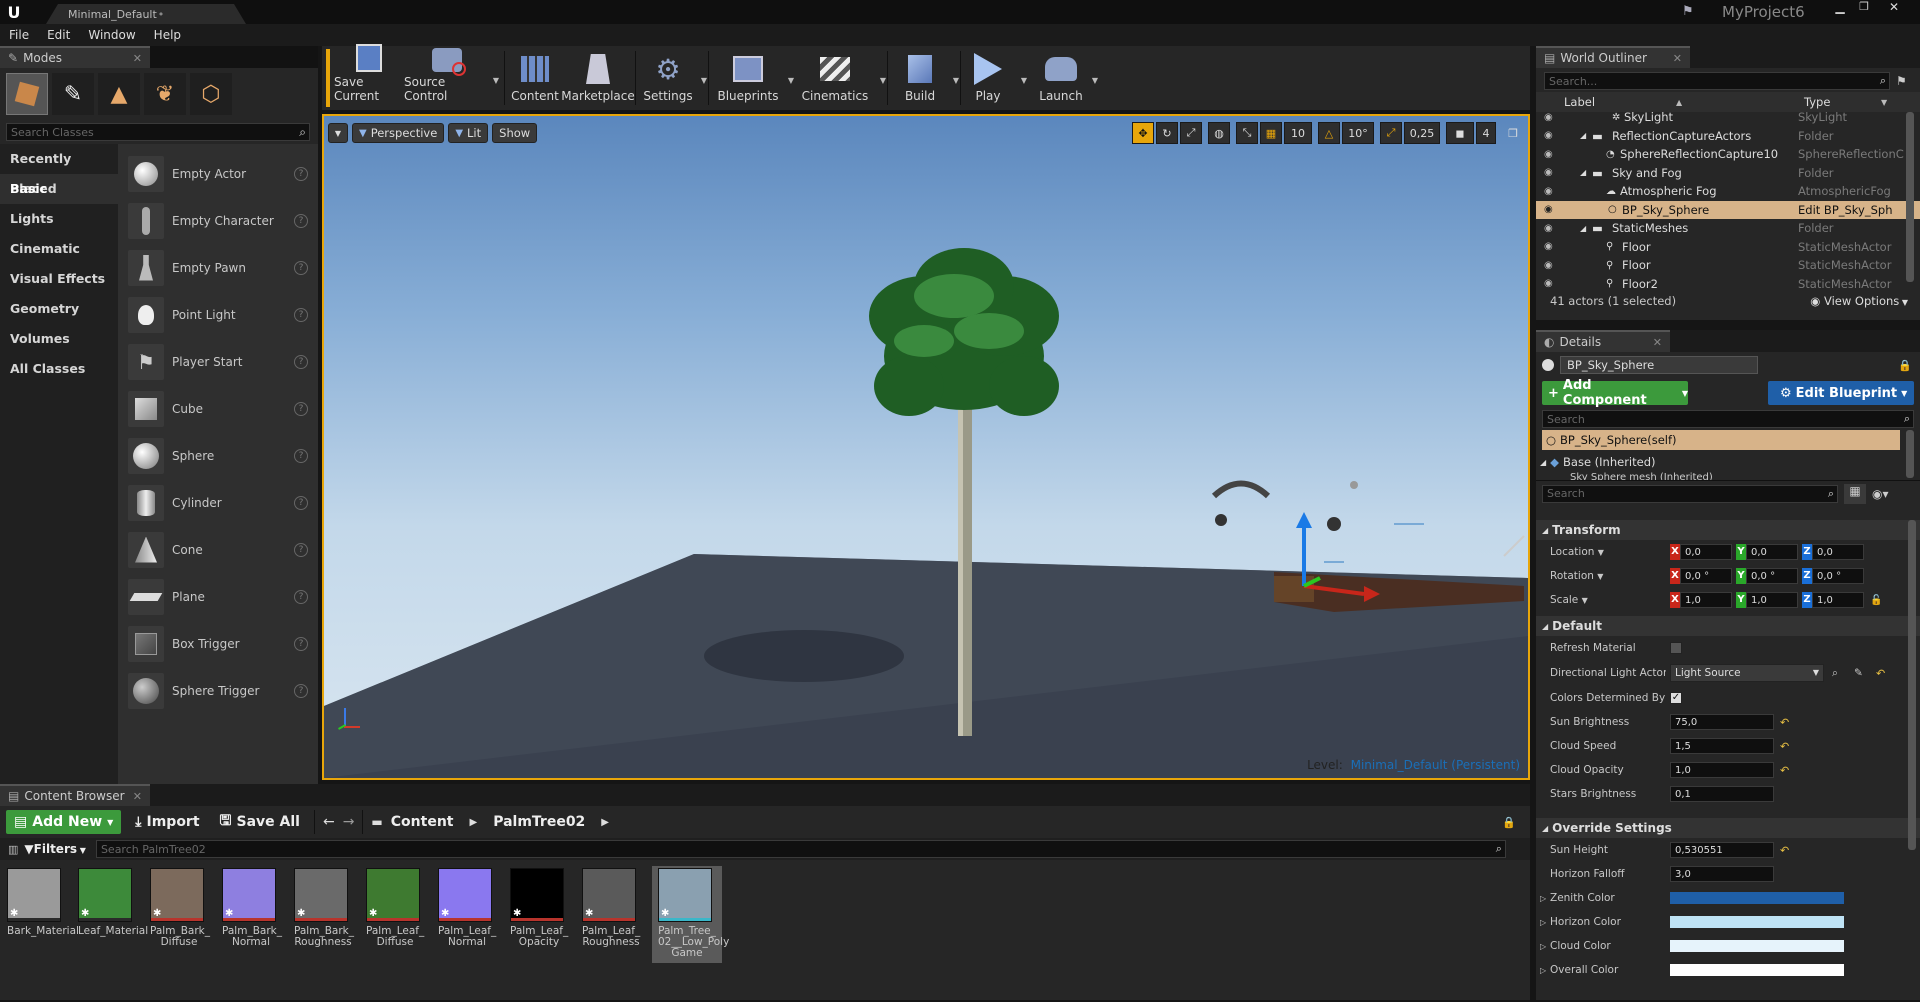 Image resolution: width=1920 pixels, height=1002 pixels. Describe the element at coordinates (59, 369) in the screenshot. I see `category-all-classes: All Classes` at that location.